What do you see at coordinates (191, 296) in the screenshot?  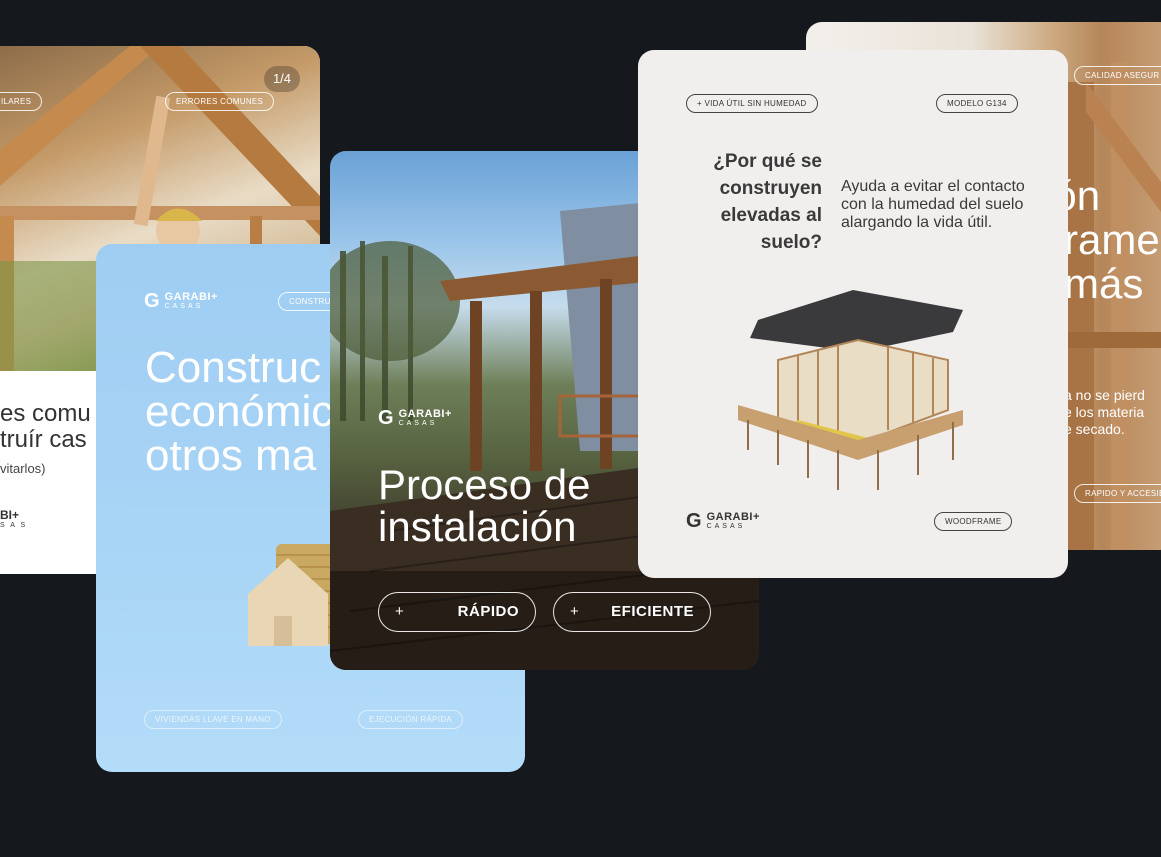 I see `card2-logo-brand: GARABI+` at bounding box center [191, 296].